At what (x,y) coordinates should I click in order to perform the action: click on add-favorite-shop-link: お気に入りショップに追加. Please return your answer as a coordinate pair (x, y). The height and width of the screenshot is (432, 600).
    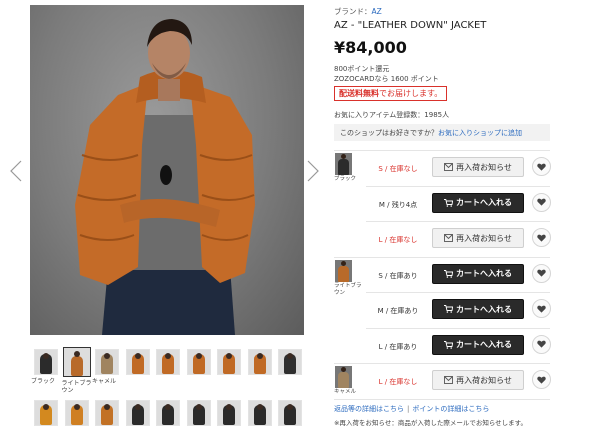
    Looking at the image, I should click on (480, 133).